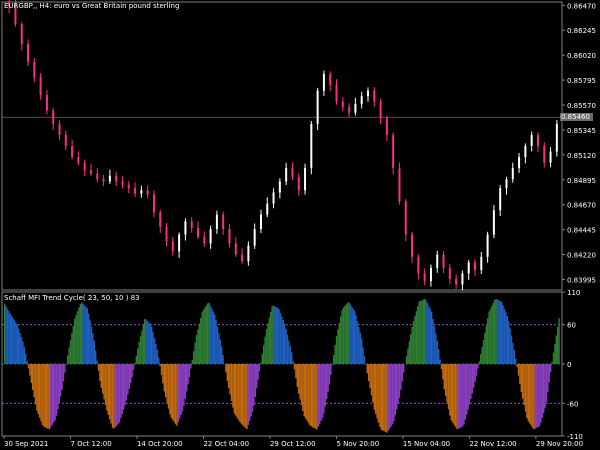 The width and height of the screenshot is (600, 450). What do you see at coordinates (572, 404) in the screenshot?
I see `indicator-tick-label: -60` at bounding box center [572, 404].